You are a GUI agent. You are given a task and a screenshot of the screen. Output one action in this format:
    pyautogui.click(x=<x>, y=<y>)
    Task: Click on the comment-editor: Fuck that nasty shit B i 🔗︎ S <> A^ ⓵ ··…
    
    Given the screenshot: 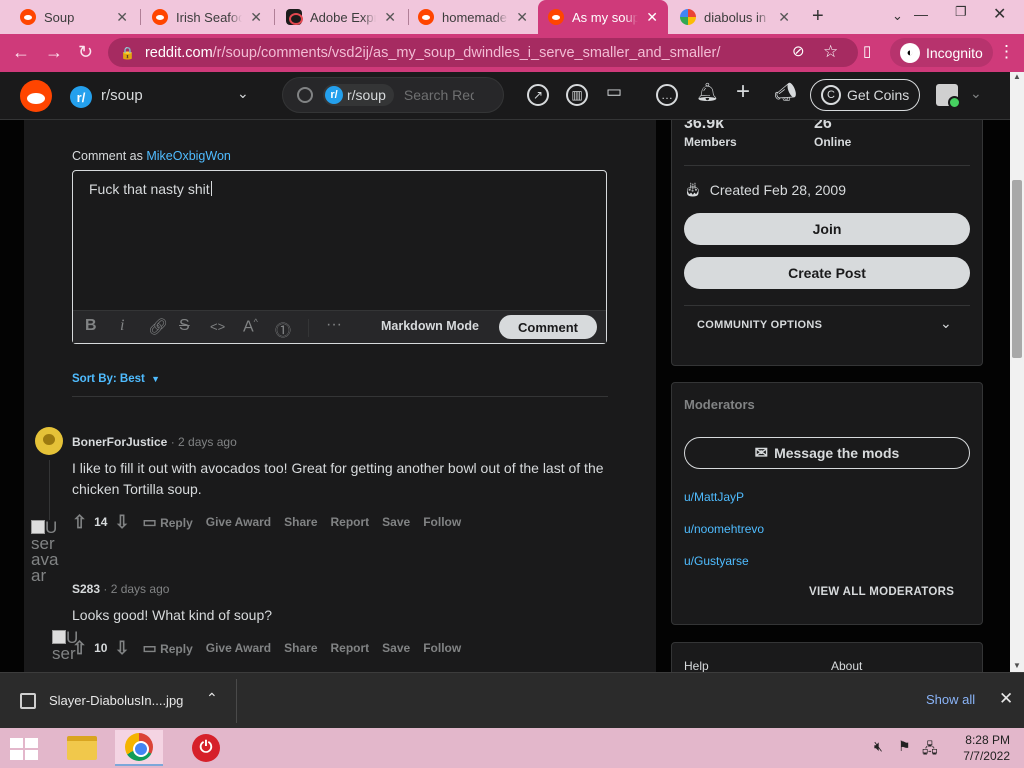 What is the action you would take?
    pyautogui.click(x=339, y=257)
    